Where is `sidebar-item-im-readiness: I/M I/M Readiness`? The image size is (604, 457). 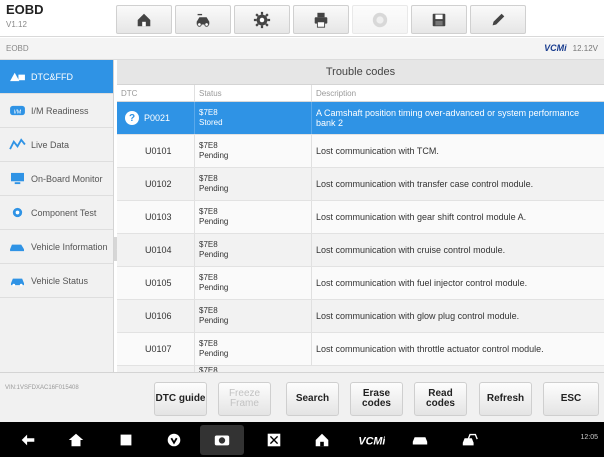 sidebar-item-im-readiness: I/M I/M Readiness is located at coordinates (56, 111).